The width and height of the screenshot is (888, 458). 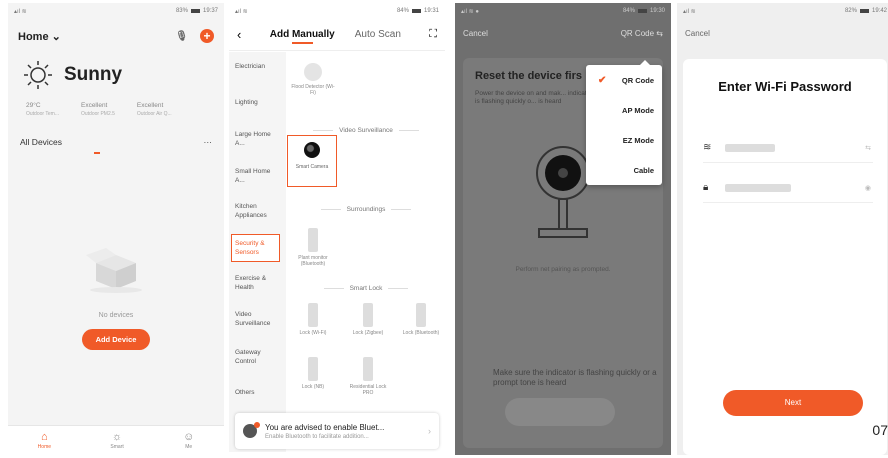 I want to click on category-kitchen: Kitchen Appliances, so click(x=257, y=211).